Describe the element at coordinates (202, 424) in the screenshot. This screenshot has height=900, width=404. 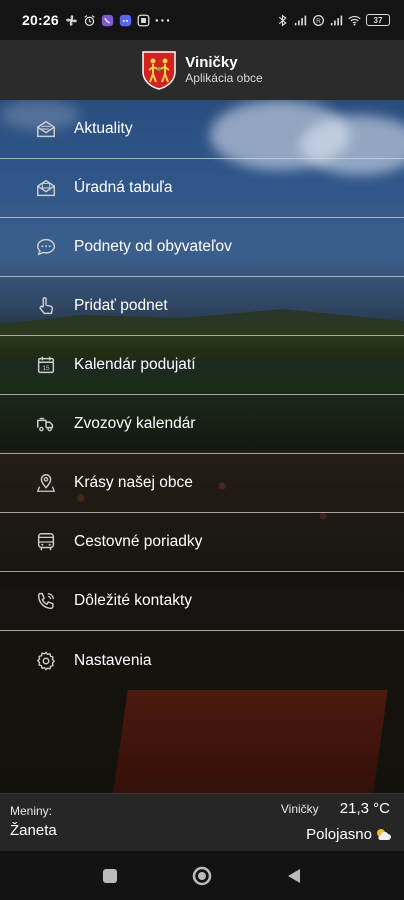
I see `menu-item-zvozovy-kalendar: Zvozový kalendár` at that location.